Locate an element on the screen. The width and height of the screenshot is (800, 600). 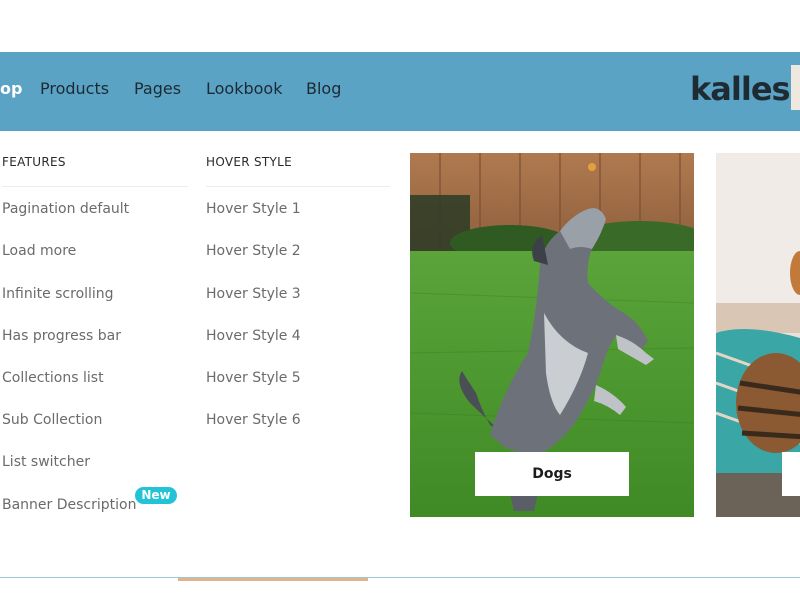
bottom-divider is located at coordinates (400, 577).